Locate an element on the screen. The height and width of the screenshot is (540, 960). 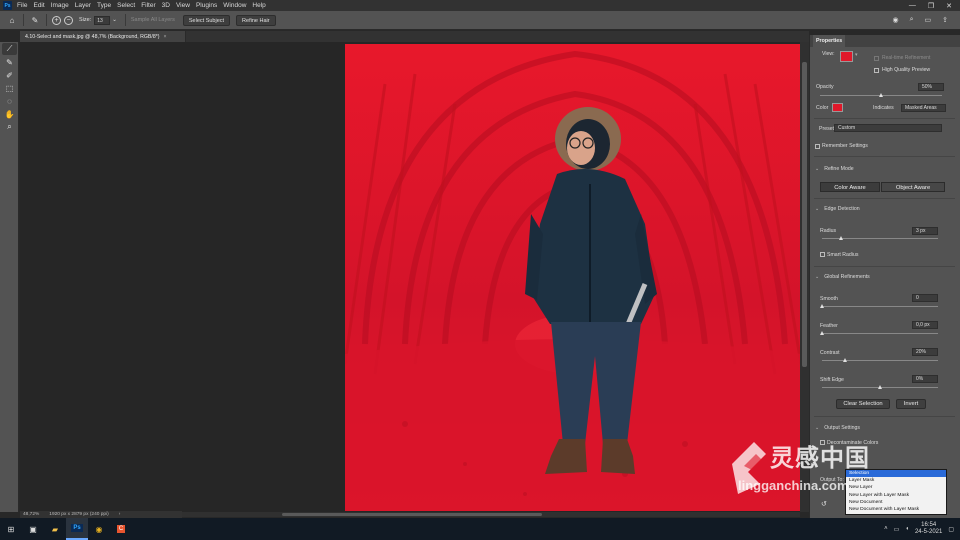
close-icon: × is located at coordinates (164, 37).